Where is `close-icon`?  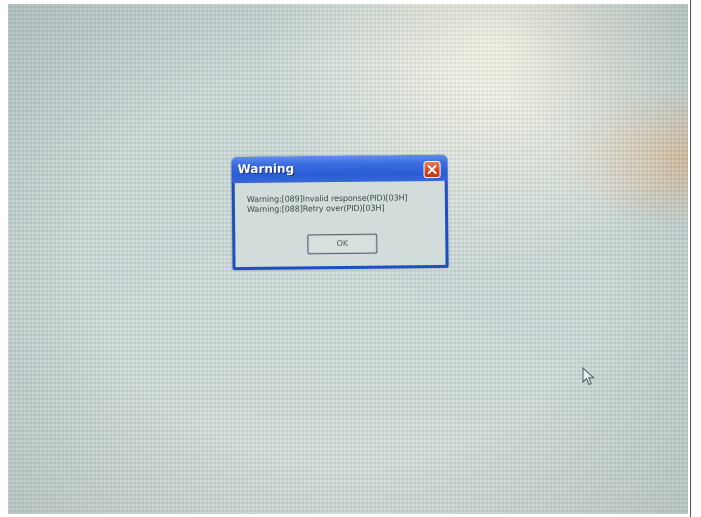 close-icon is located at coordinates (432, 169).